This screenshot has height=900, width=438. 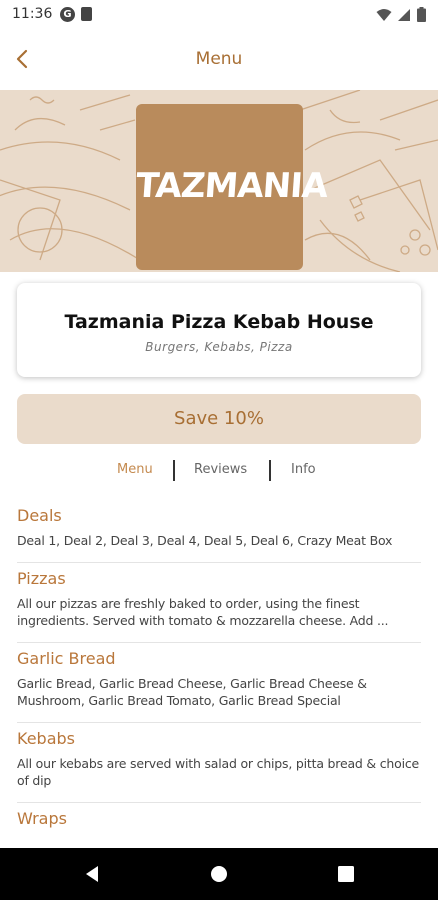 I want to click on status-time: 11:36, so click(x=32, y=14).